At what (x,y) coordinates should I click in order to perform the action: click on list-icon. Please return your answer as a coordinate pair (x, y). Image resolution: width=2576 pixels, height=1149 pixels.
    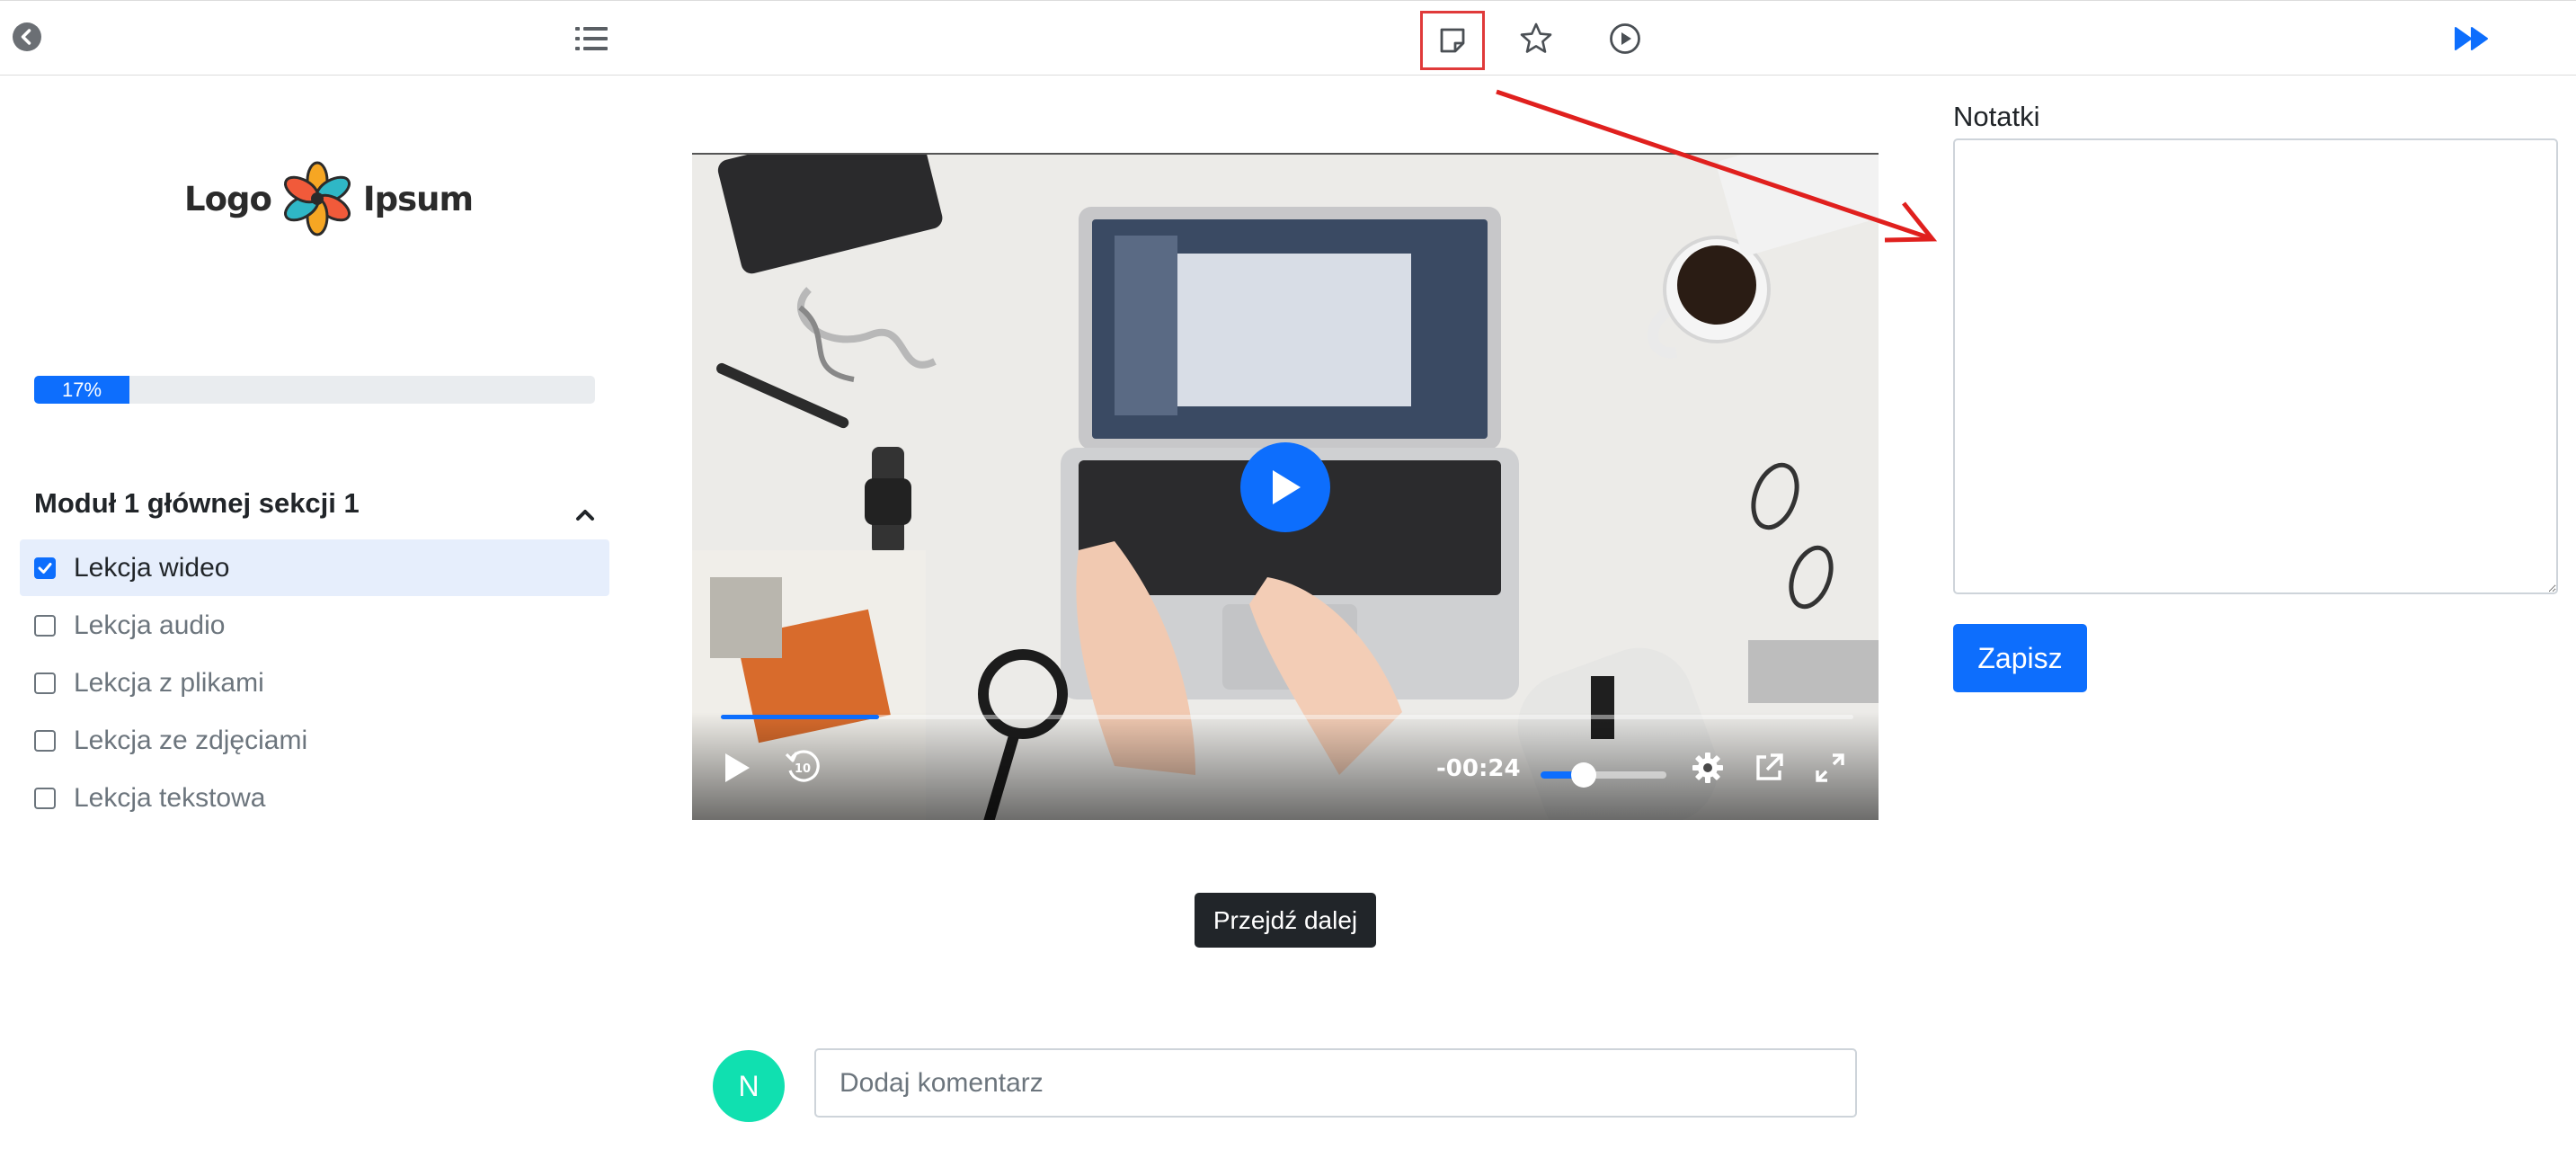
    Looking at the image, I should click on (591, 38).